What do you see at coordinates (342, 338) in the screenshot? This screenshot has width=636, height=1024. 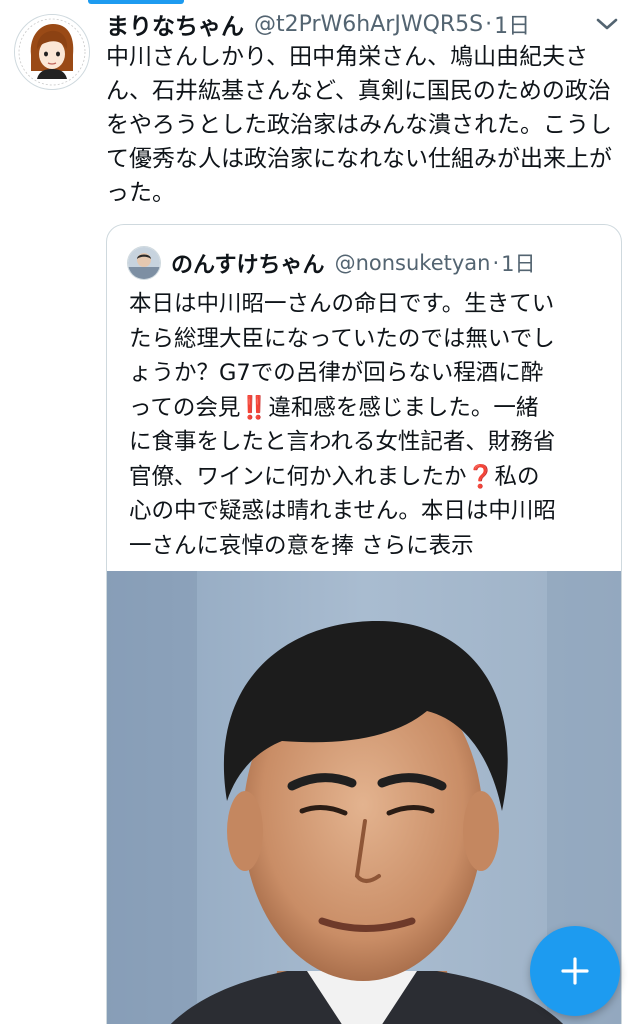 I see `quoted-text-line: たら総理大臣になっていたのでは無いでし` at bounding box center [342, 338].